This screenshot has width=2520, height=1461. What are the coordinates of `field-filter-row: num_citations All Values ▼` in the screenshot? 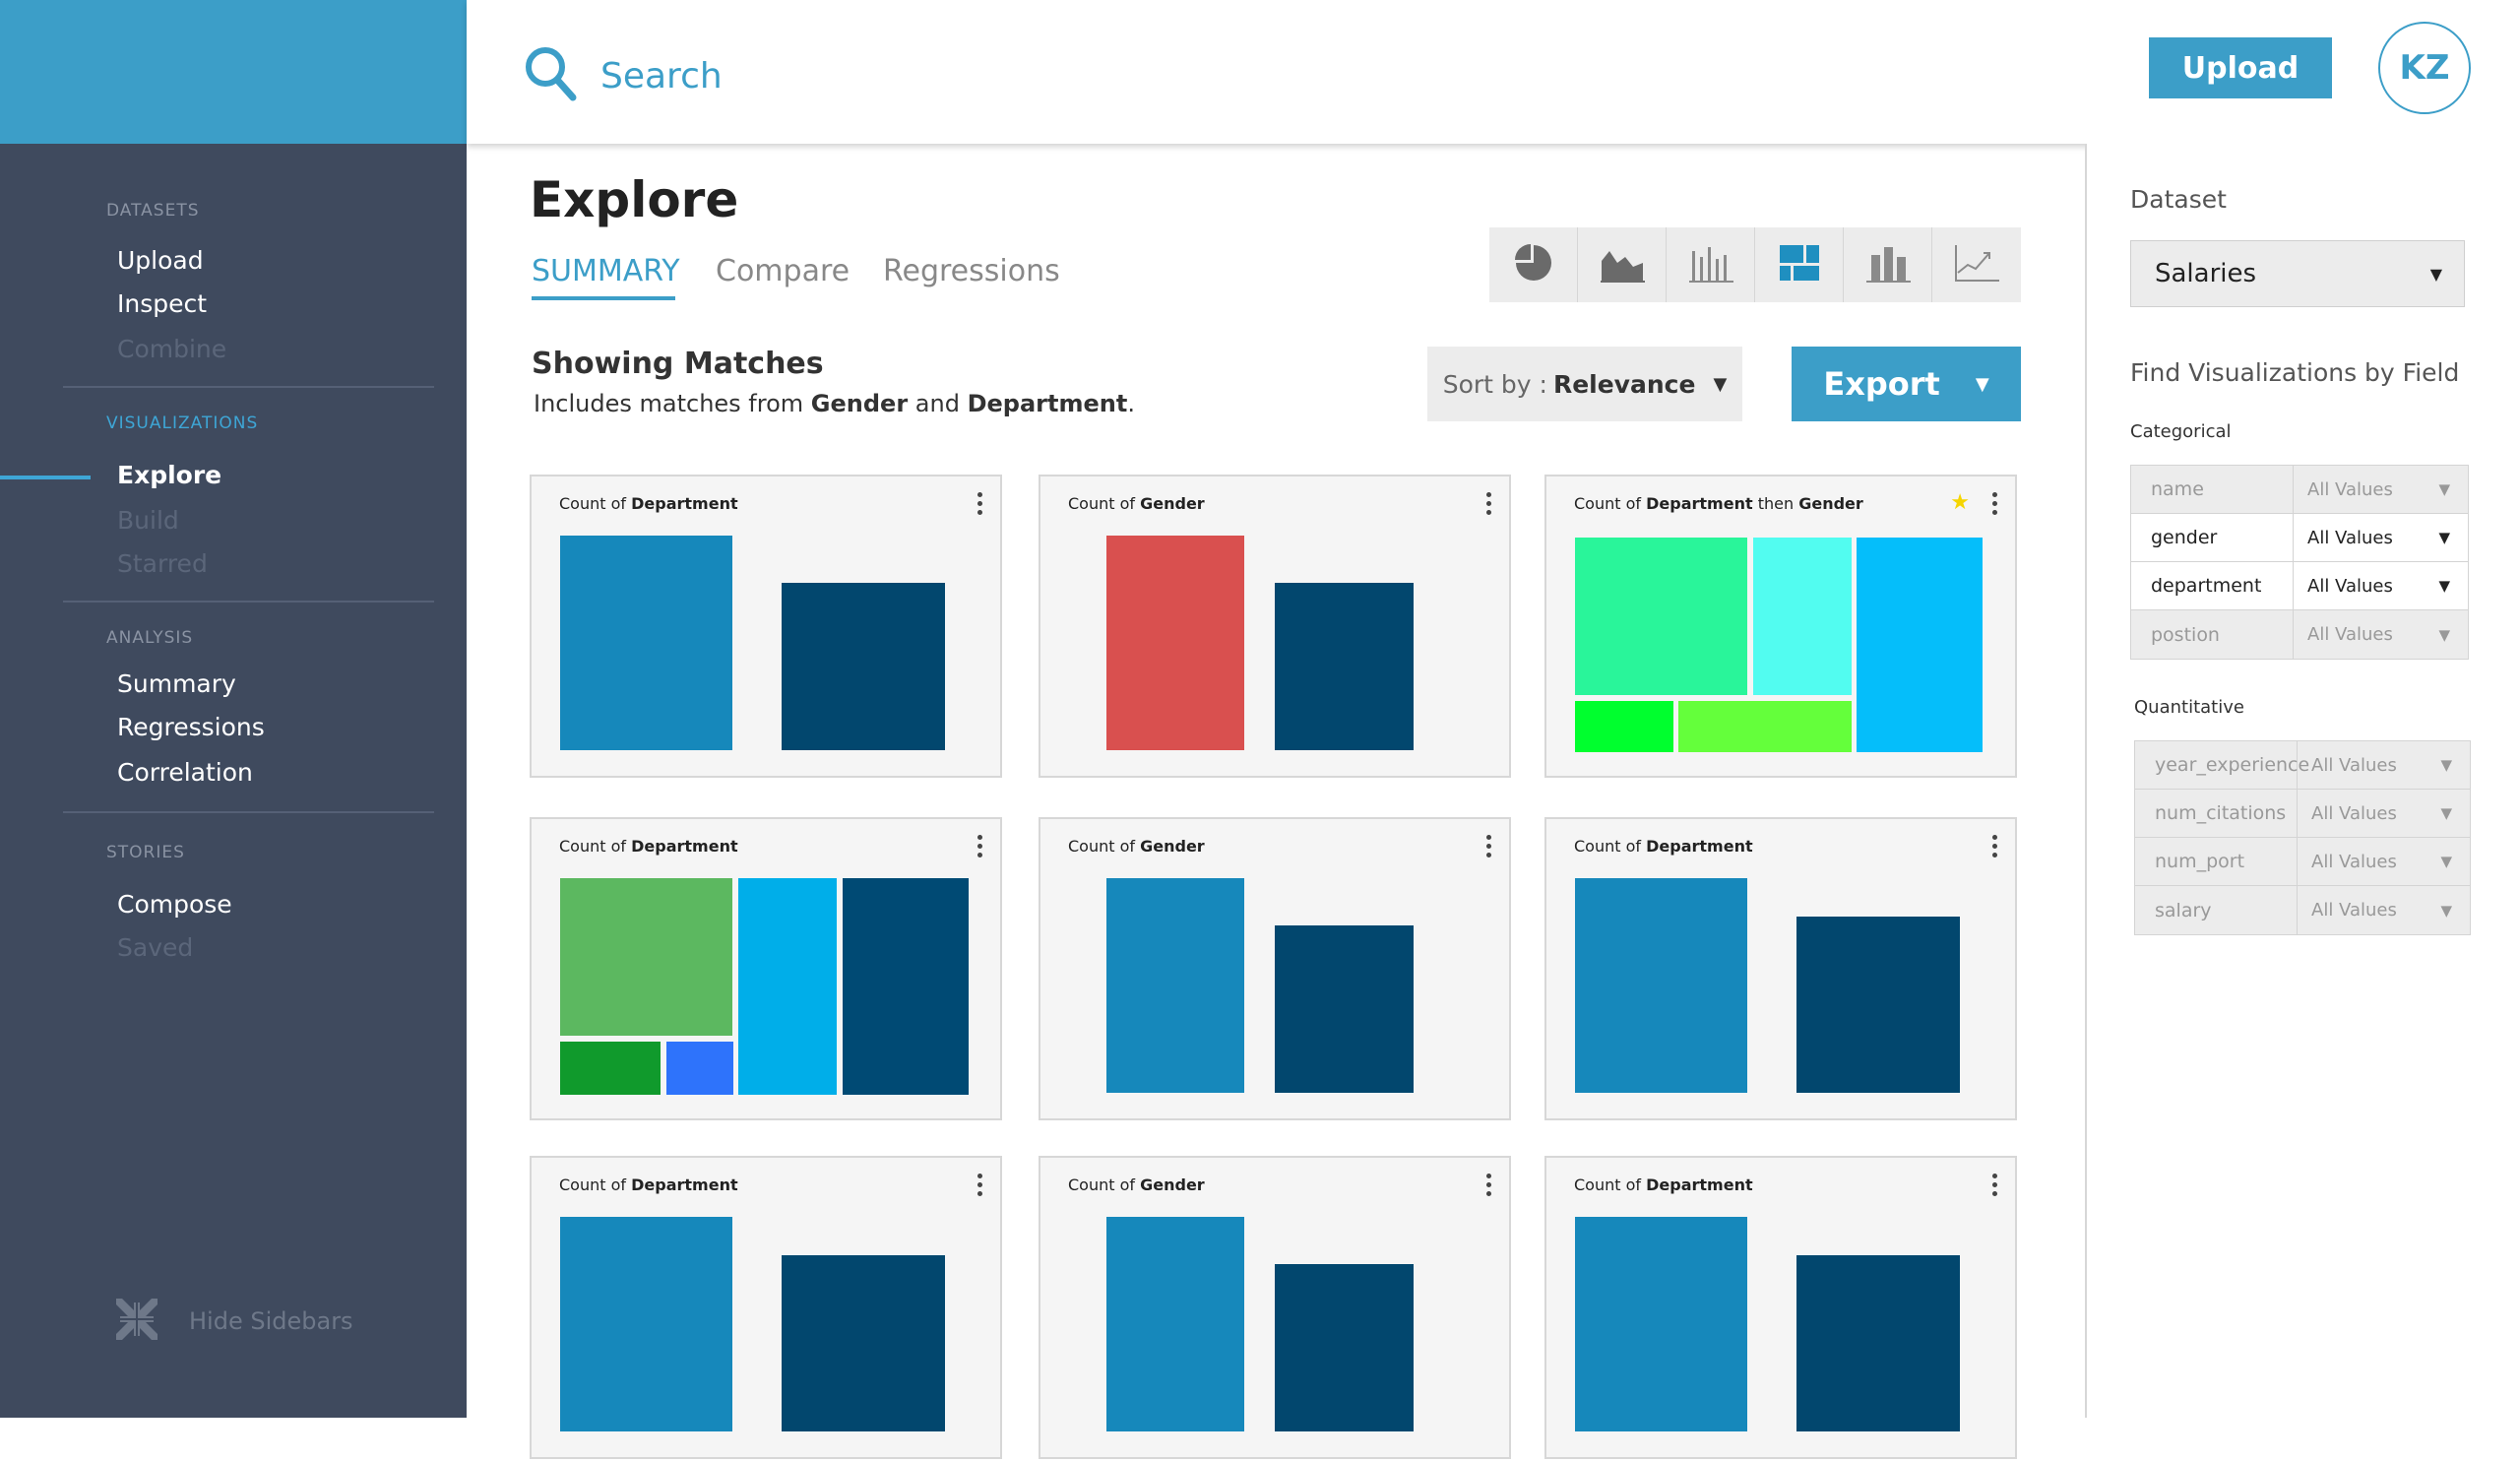 It's located at (2302, 814).